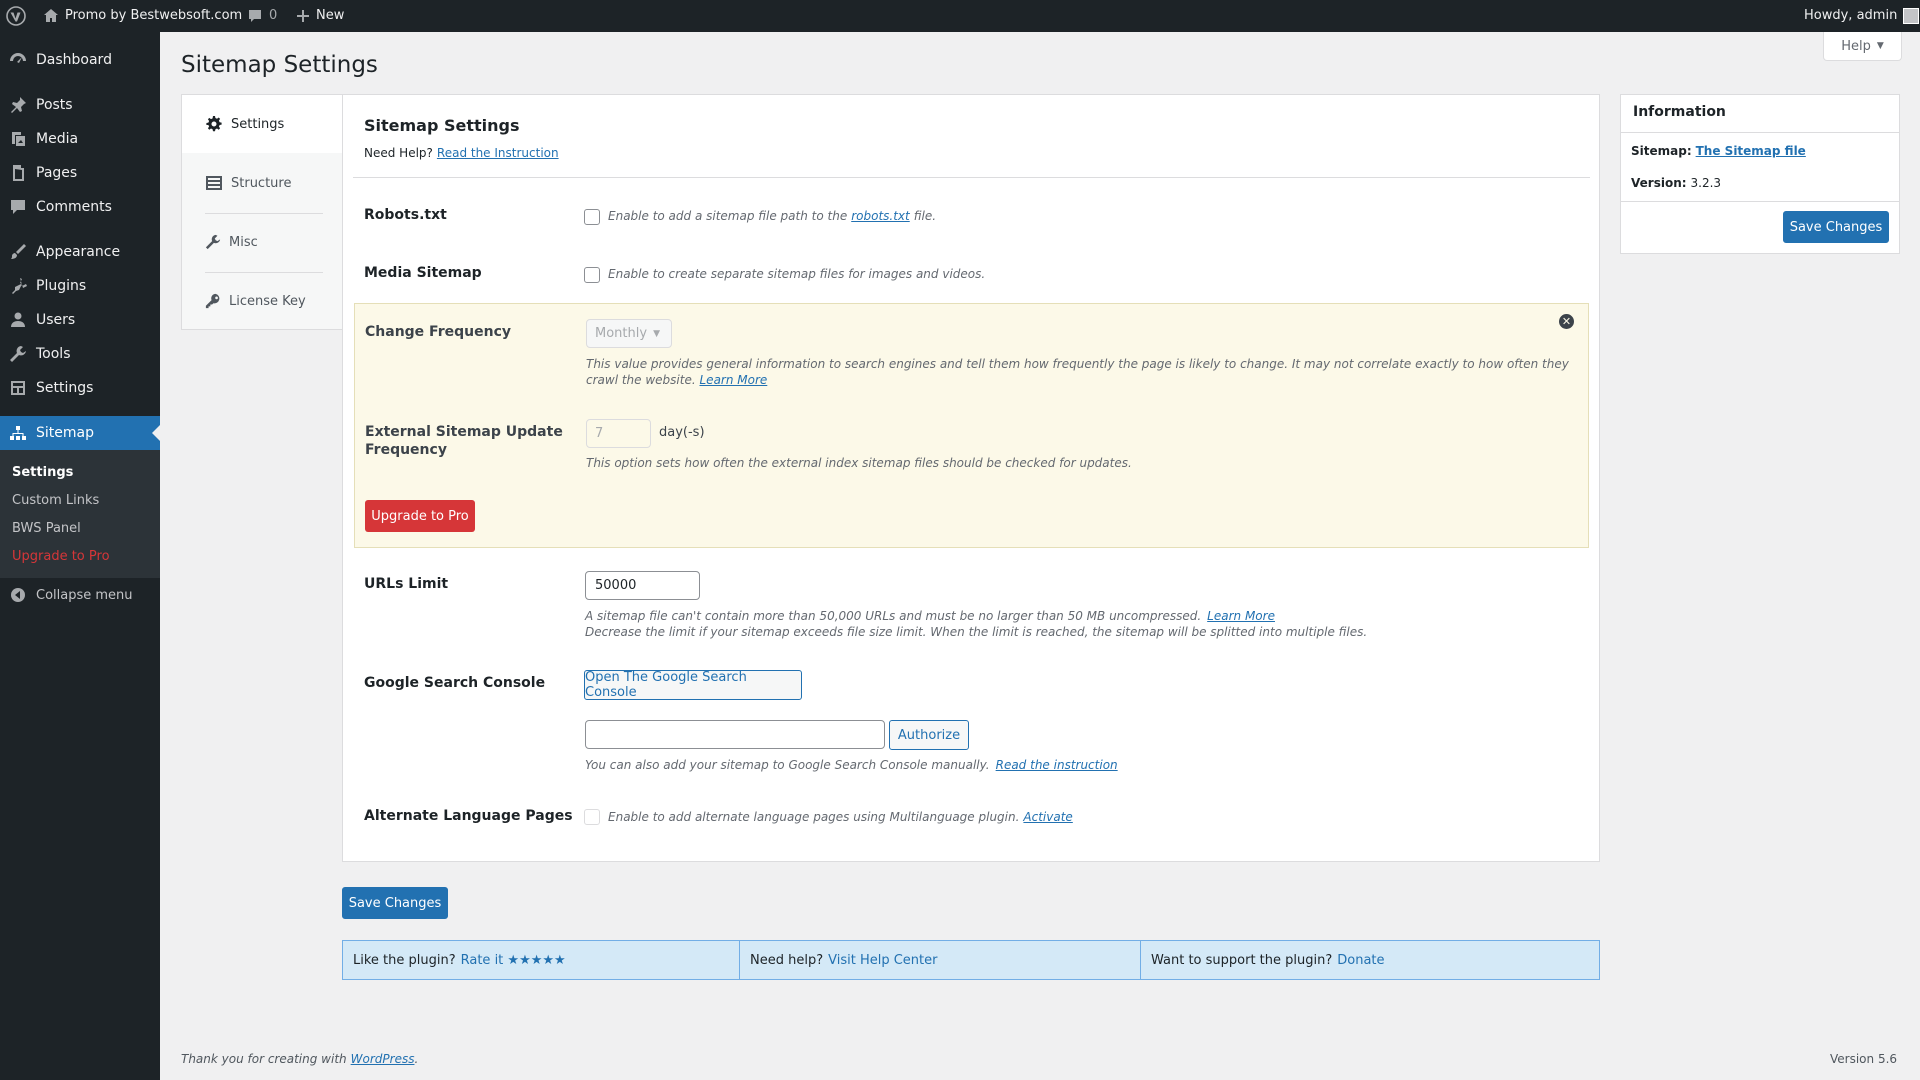  Describe the element at coordinates (263, 183) in the screenshot. I see `tab-structure: Structure` at that location.